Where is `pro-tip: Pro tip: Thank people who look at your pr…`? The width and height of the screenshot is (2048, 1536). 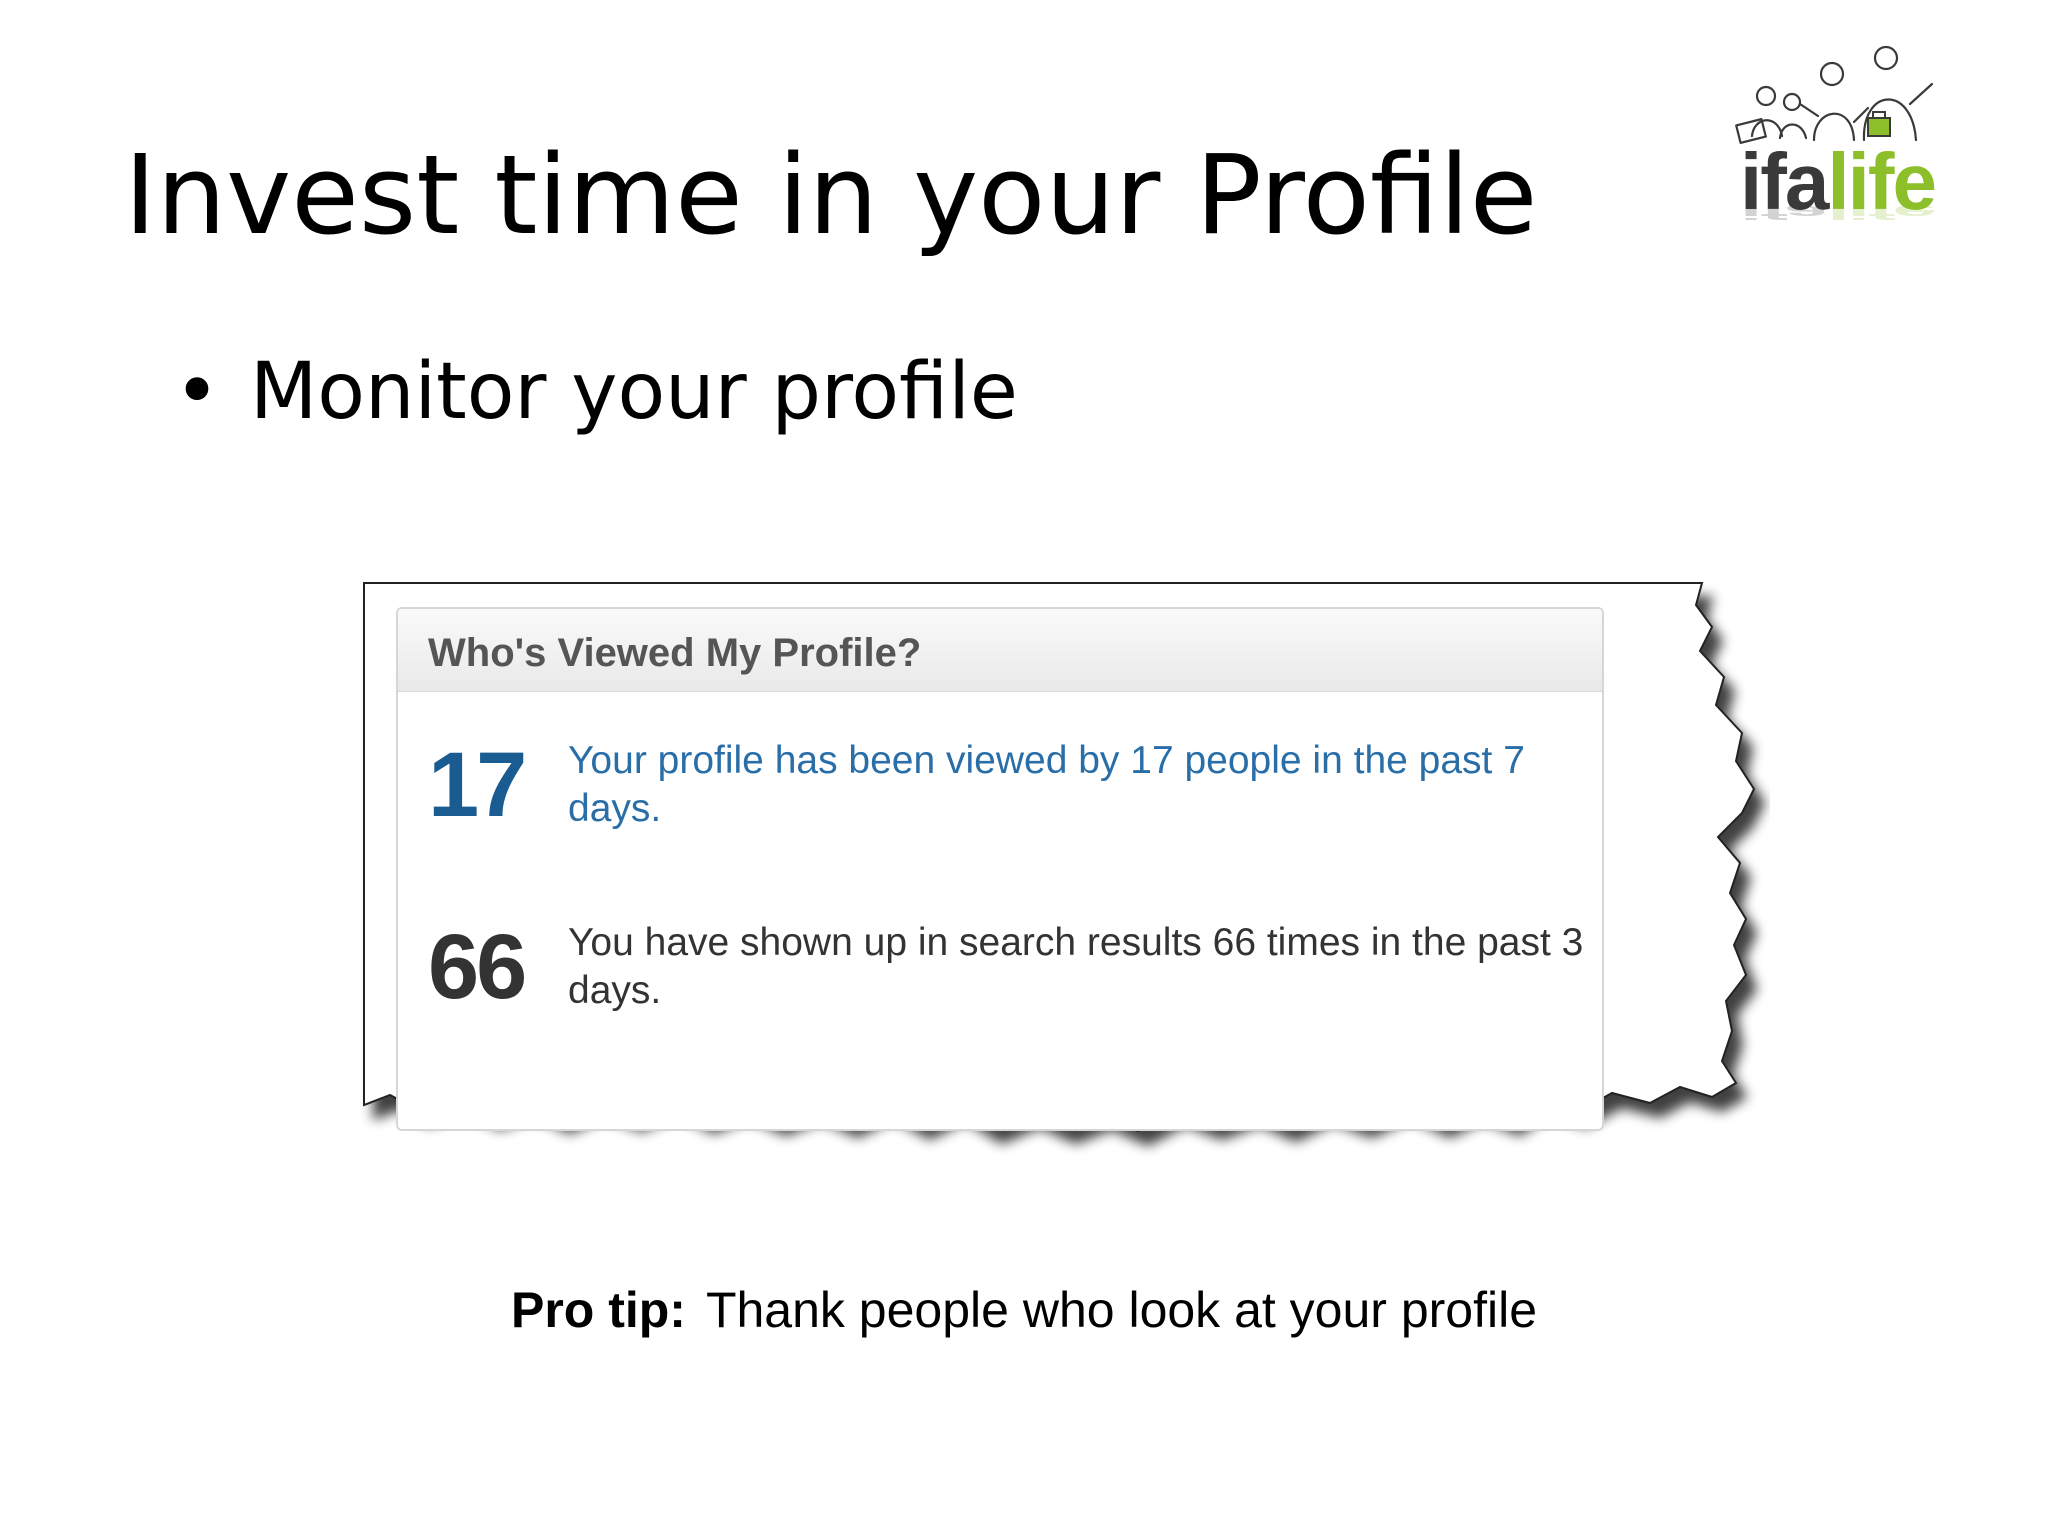
pro-tip: Pro tip: Thank people who look at your pr… is located at coordinates (1024, 1310).